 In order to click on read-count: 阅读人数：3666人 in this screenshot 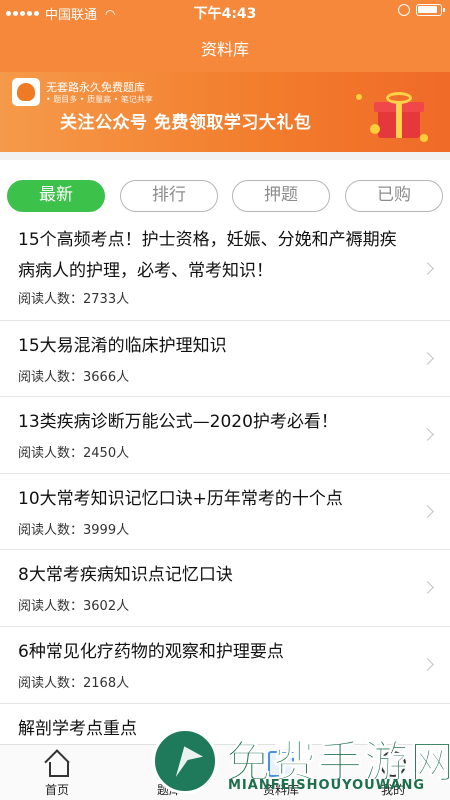, I will do `click(74, 377)`.